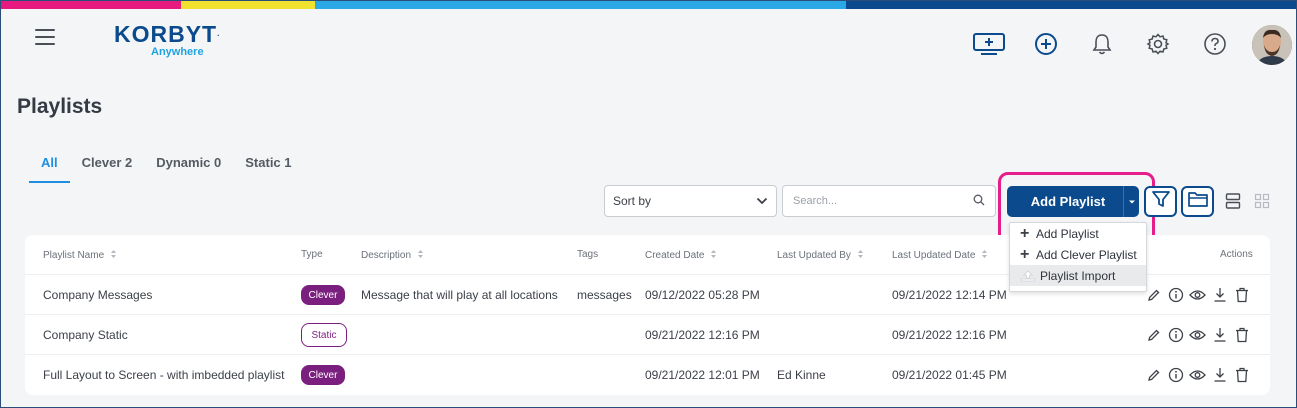 Image resolution: width=1297 pixels, height=408 pixels. What do you see at coordinates (1236, 254) in the screenshot?
I see `col-actions: Actions` at bounding box center [1236, 254].